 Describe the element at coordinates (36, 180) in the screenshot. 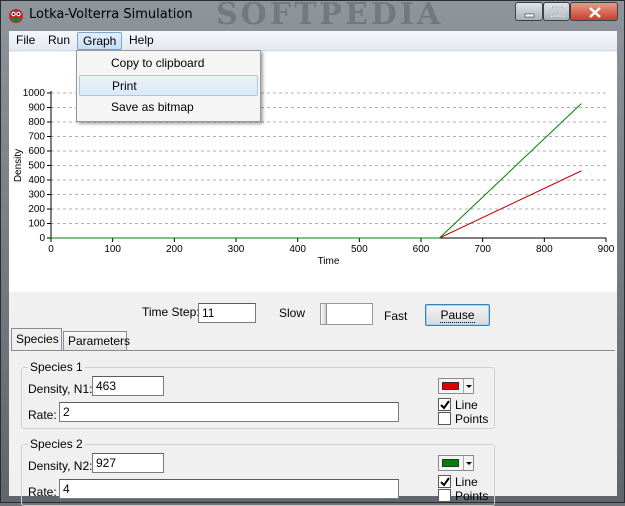

I see `y-tick-label: 400` at that location.